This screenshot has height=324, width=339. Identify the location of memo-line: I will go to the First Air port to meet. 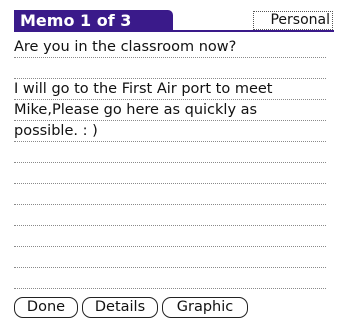
(170, 89).